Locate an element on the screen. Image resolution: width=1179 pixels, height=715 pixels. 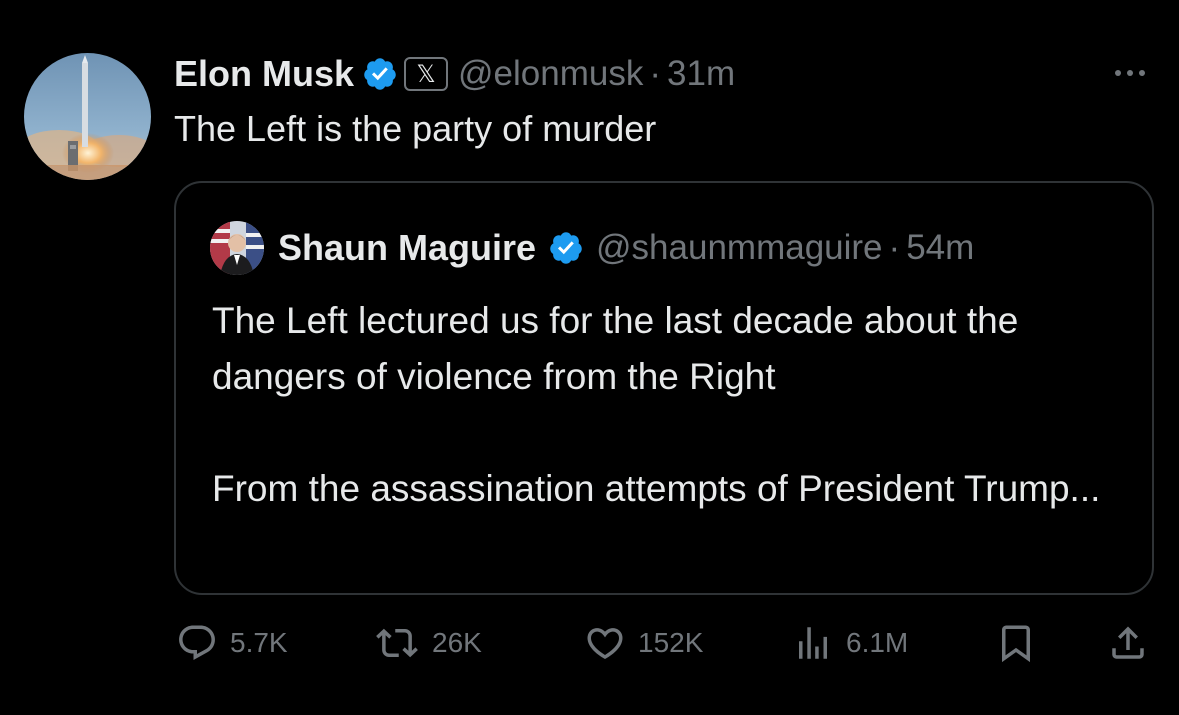
quoted-avatar-image is located at coordinates (237, 248).